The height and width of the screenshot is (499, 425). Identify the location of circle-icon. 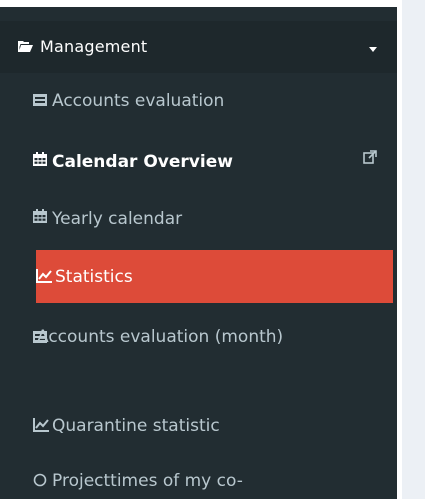
(40, 480).